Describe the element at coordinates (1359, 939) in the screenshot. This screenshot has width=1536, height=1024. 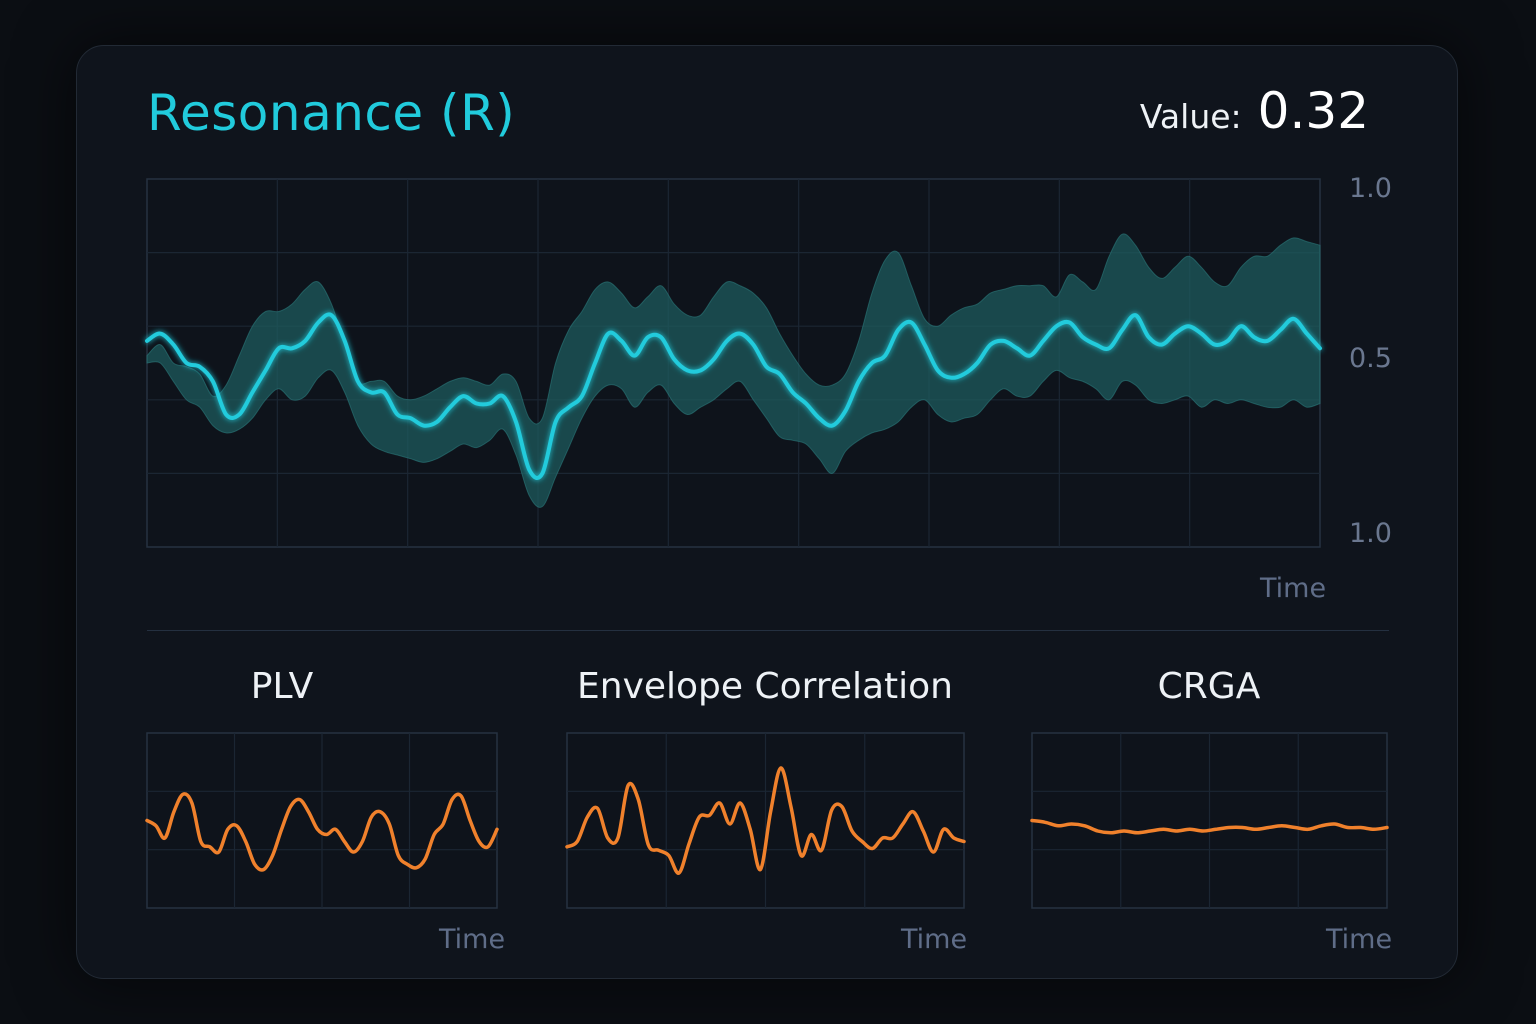
I see `crga-x-axis-label: Time` at that location.